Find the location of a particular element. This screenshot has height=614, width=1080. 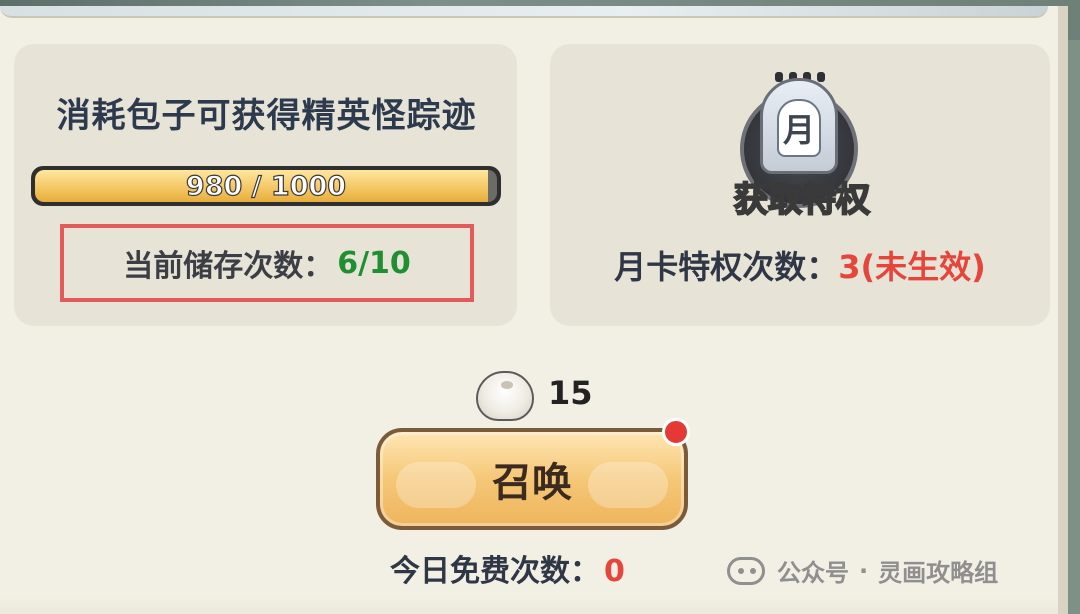

storage-count-value: 6/10 is located at coordinates (374, 263).